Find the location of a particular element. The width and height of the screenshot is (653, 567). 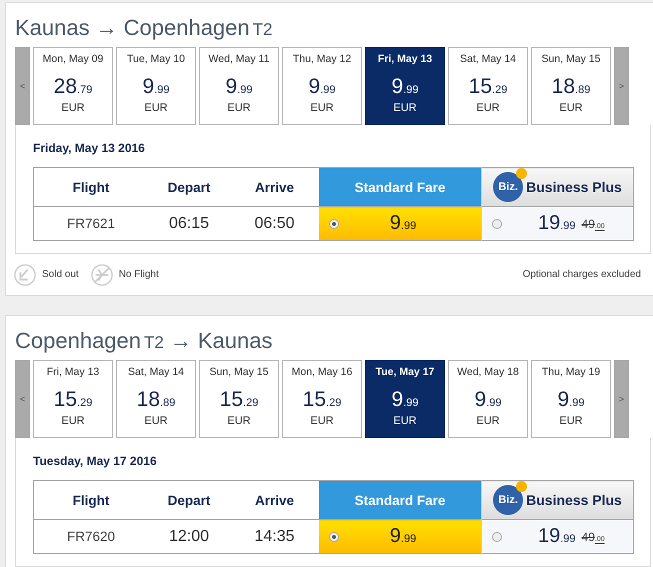

legend-label: No Flight is located at coordinates (138, 274).